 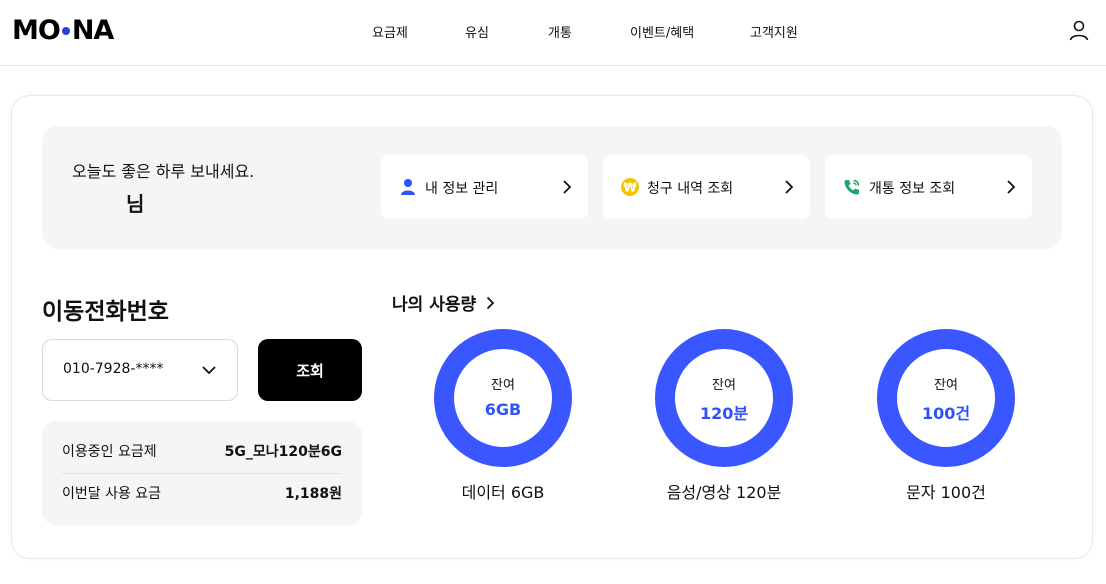 I want to click on nav-item-plans: 요금제, so click(x=390, y=31).